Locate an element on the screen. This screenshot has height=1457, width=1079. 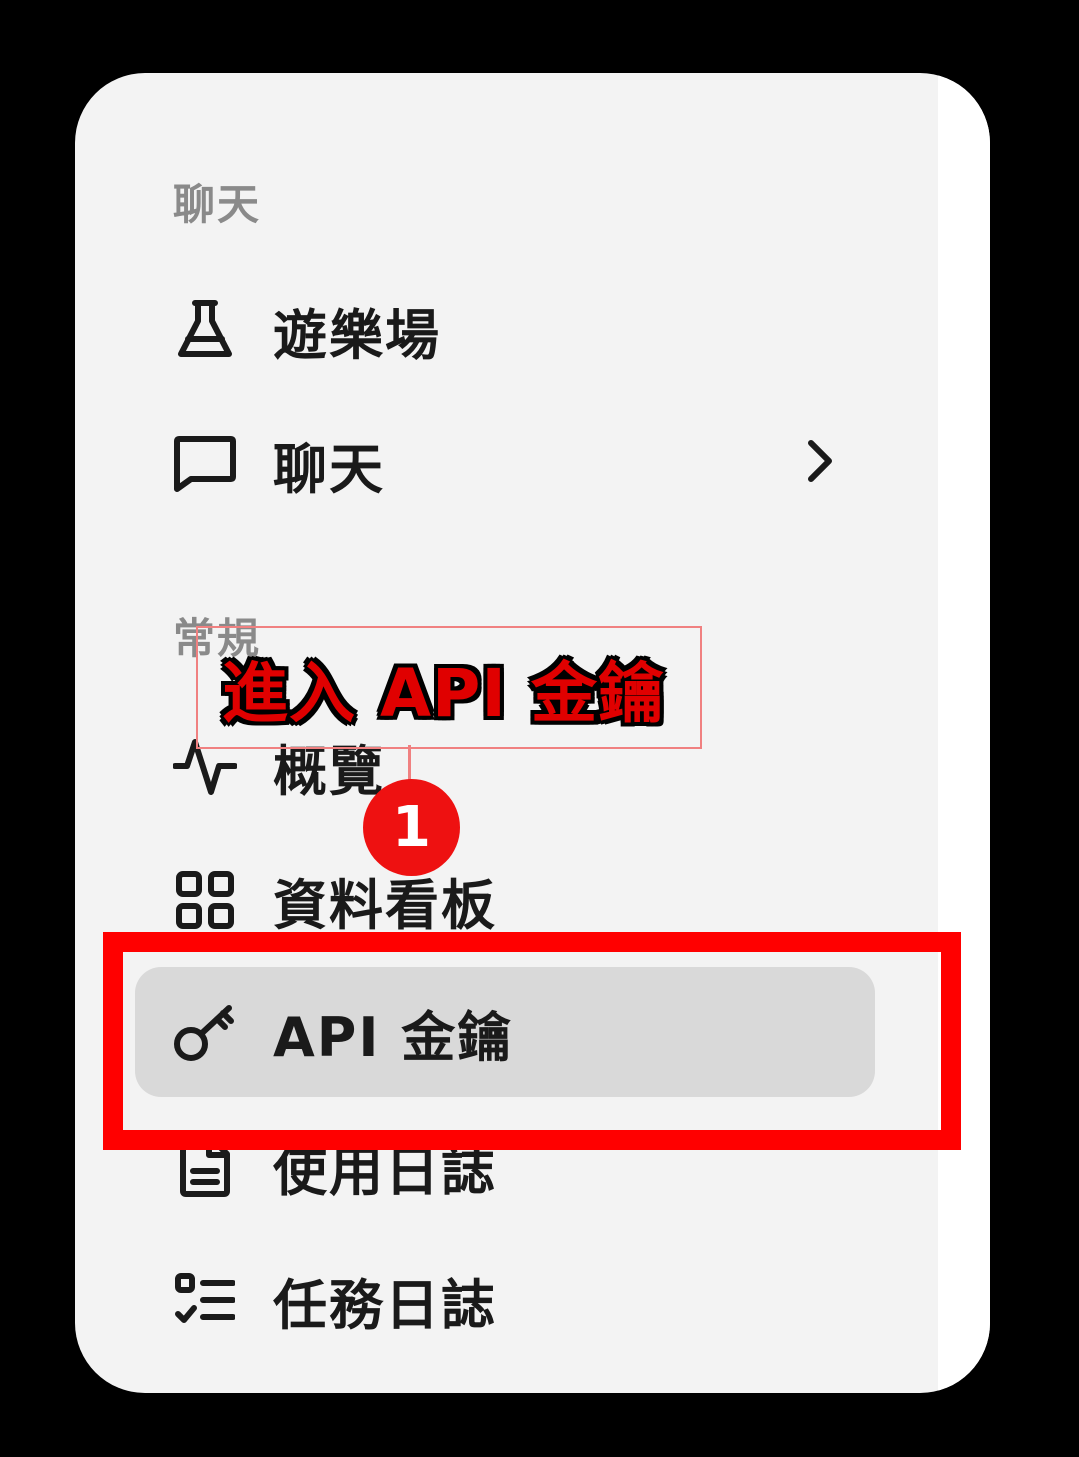
section-label-chat: 聊天 is located at coordinates (217, 204).